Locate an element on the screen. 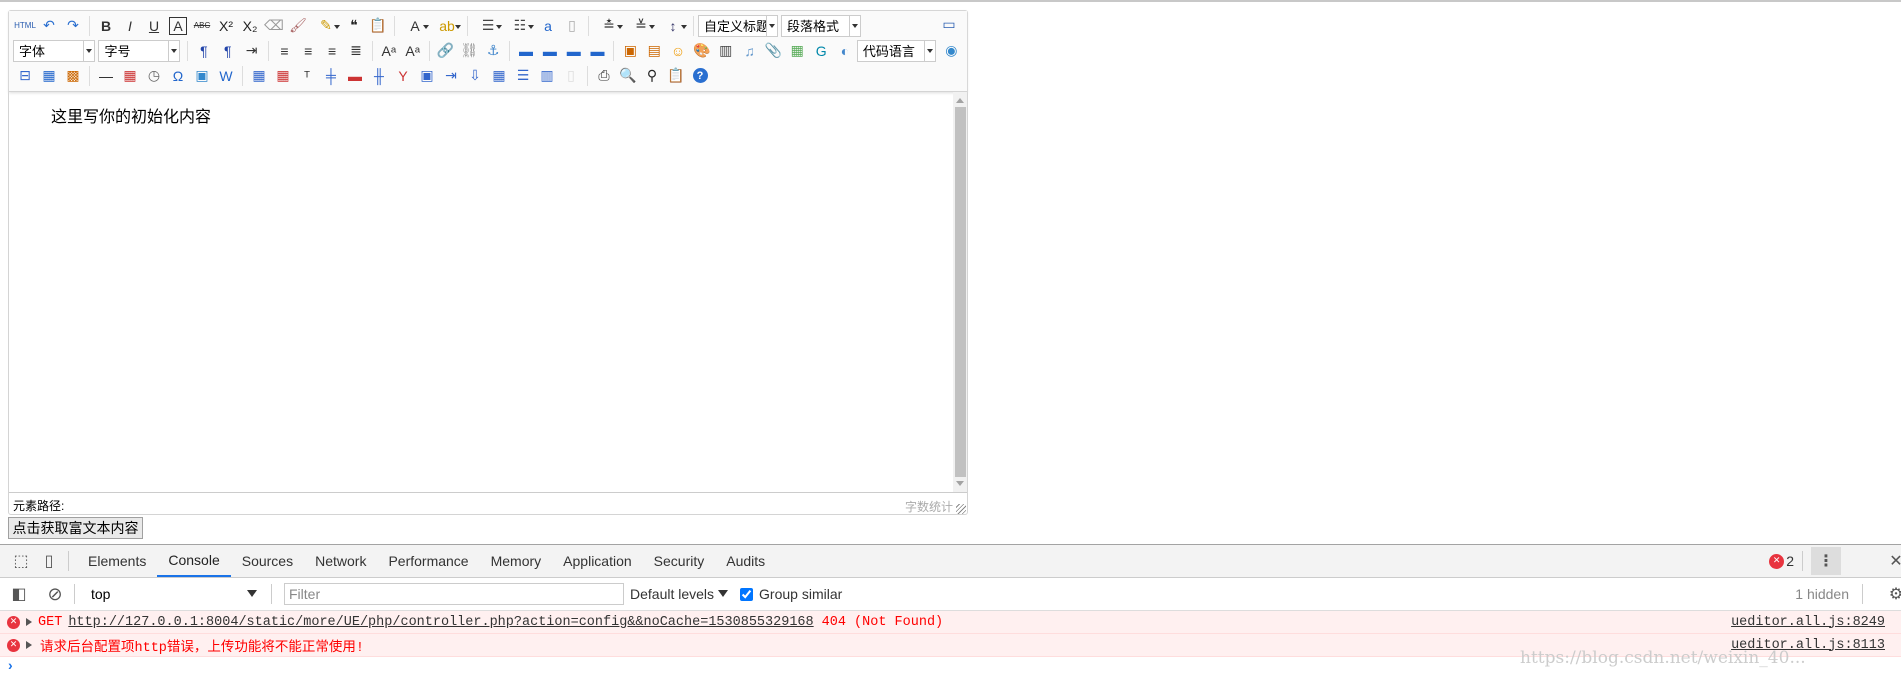 The height and width of the screenshot is (678, 1901). scrawl-icon: 🎨 is located at coordinates (702, 51).